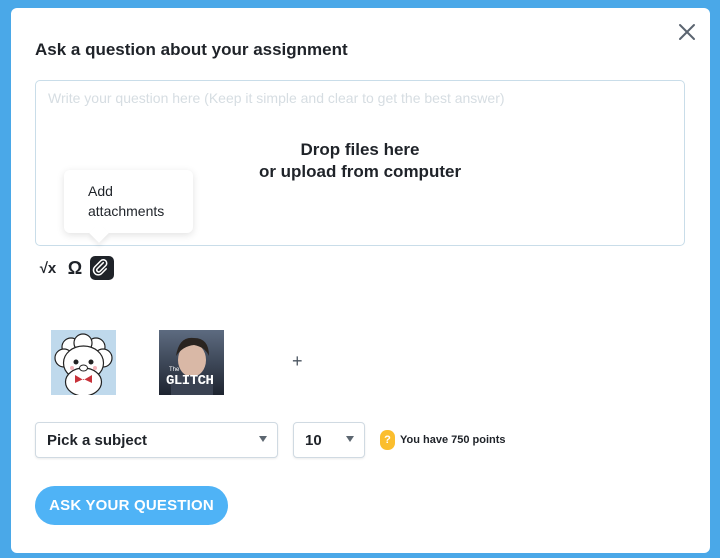 This screenshot has height=558, width=720. I want to click on attachment-thumbnail, so click(83, 362).